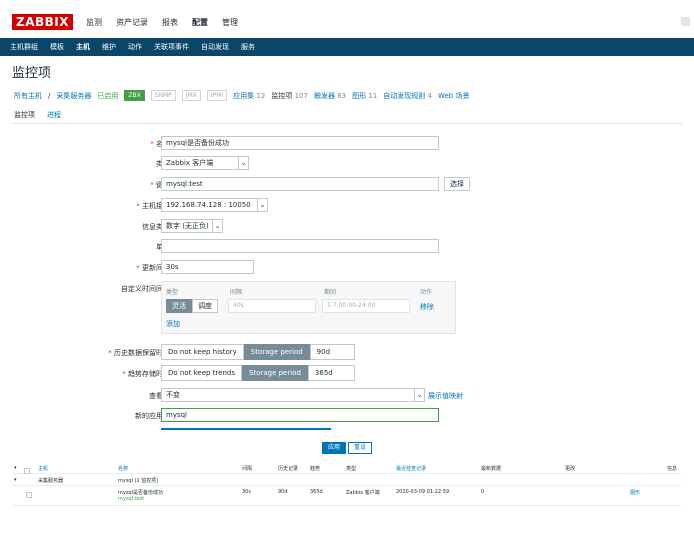 This screenshot has width=694, height=536. Describe the element at coordinates (366, 306) in the screenshot. I see `custom-period-input: 1-7,00:00-24:00` at that location.